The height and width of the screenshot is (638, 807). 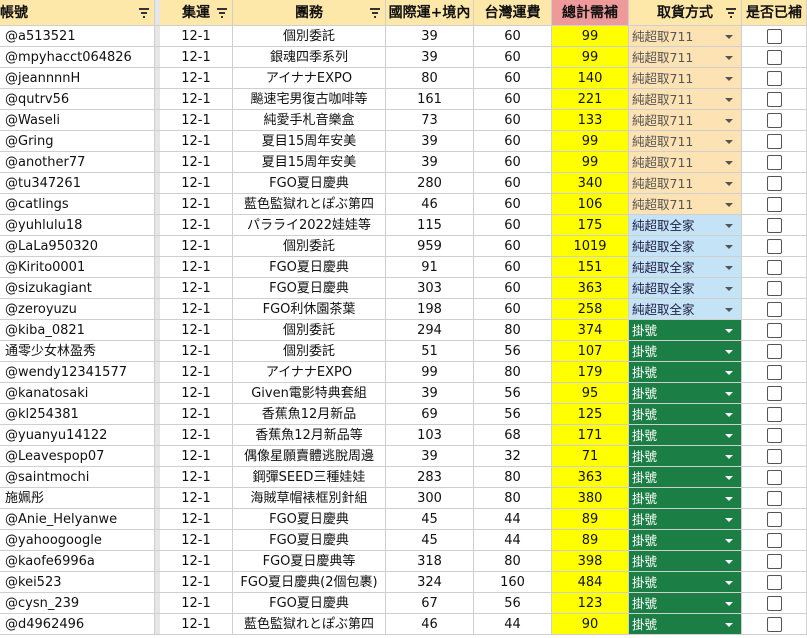 I want to click on intl-fee-cell: 99, so click(x=430, y=372).